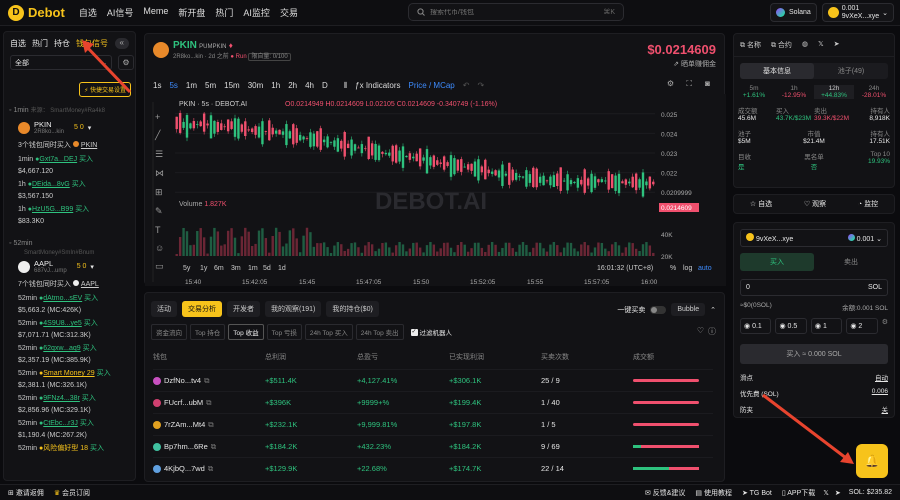 The image size is (900, 500). What do you see at coordinates (687, 268) in the screenshot?
I see `log-toggle: log` at bounding box center [687, 268].